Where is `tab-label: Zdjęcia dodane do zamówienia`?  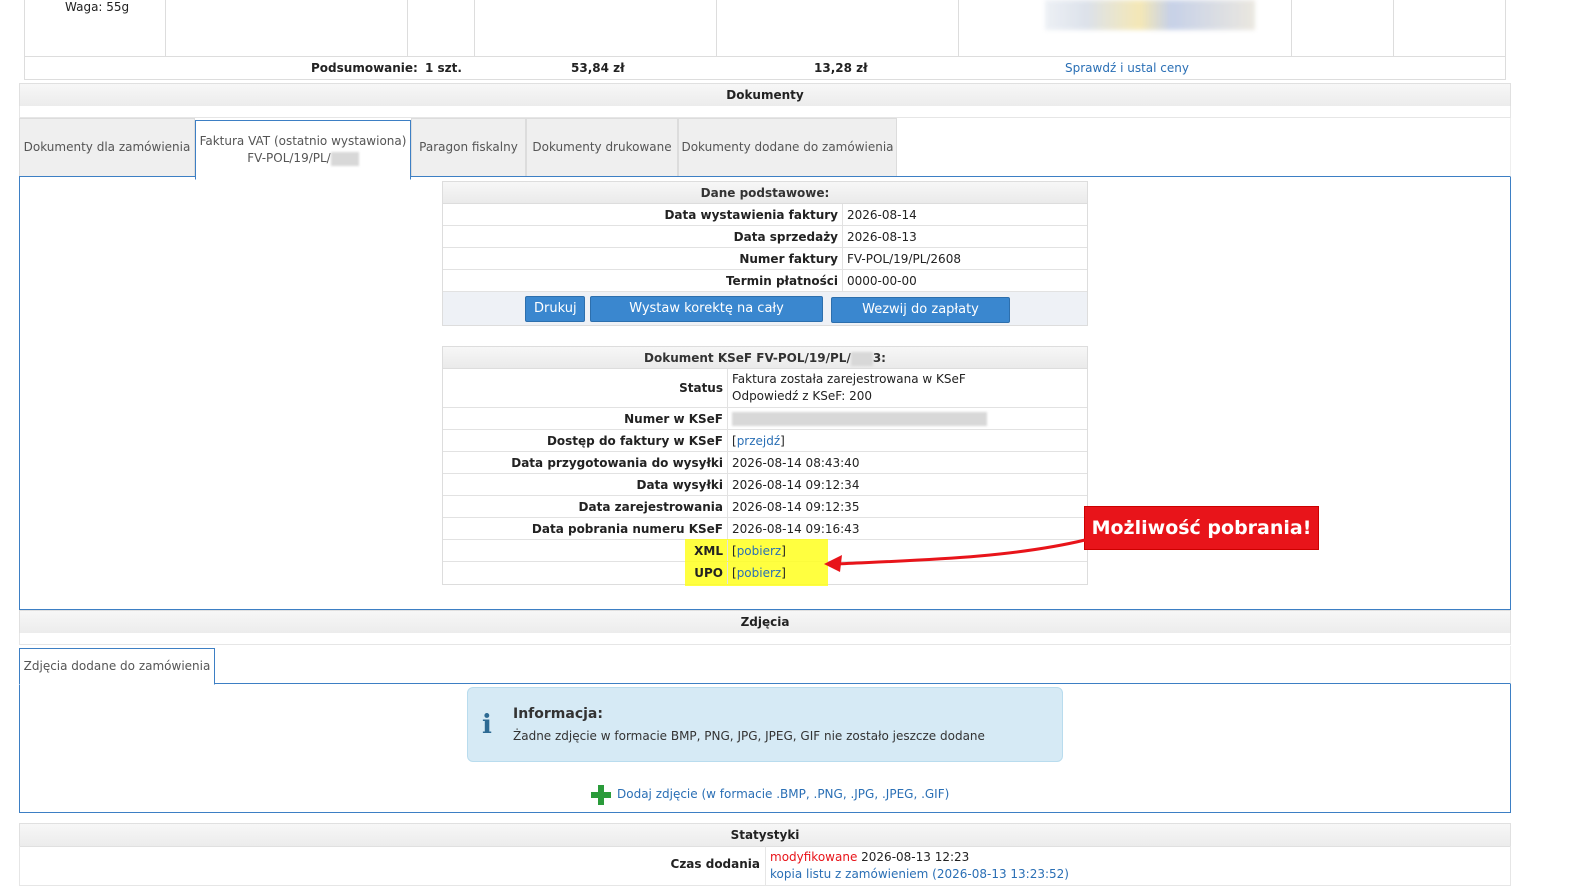 tab-label: Zdjęcia dodane do zamówienia is located at coordinates (117, 666).